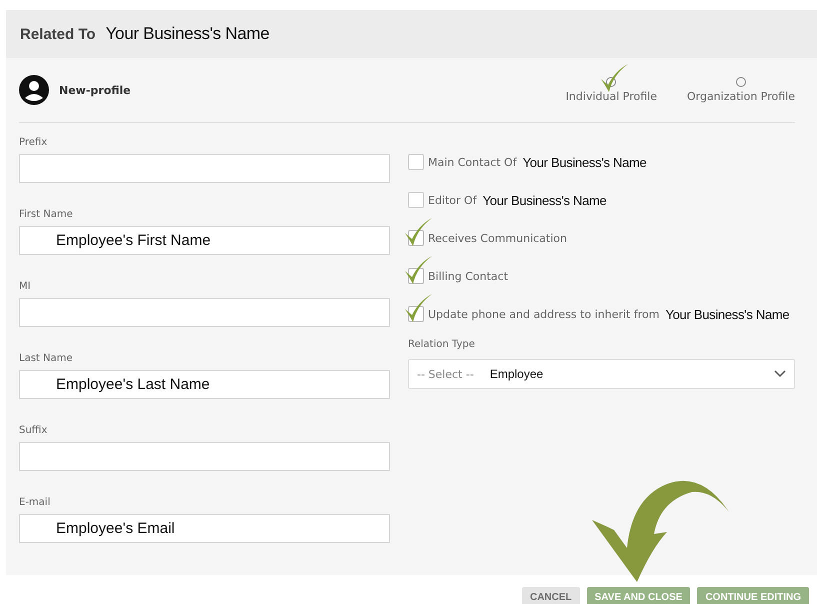 Image resolution: width=817 pixels, height=604 pixels. I want to click on relation-type-select: -- Select -- Employee, so click(601, 374).